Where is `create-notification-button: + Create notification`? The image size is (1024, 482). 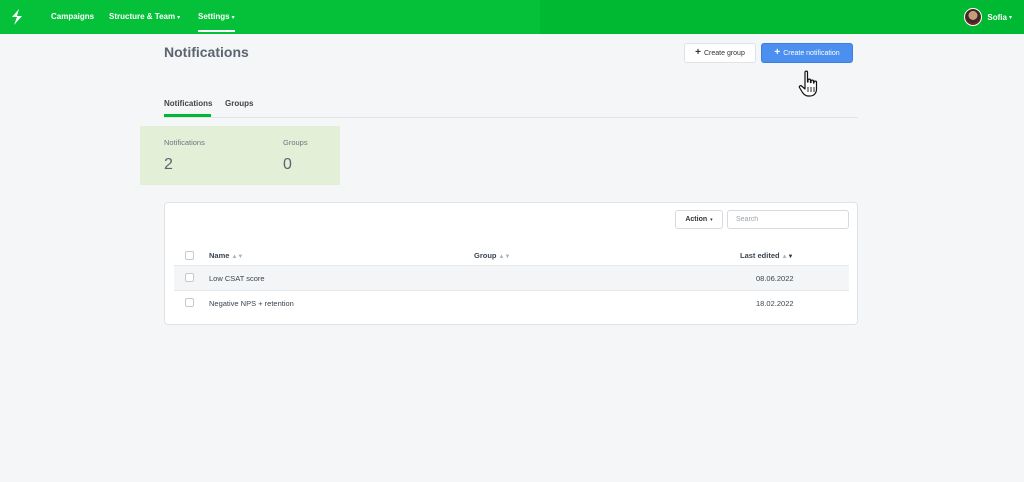
create-notification-button: + Create notification is located at coordinates (807, 53).